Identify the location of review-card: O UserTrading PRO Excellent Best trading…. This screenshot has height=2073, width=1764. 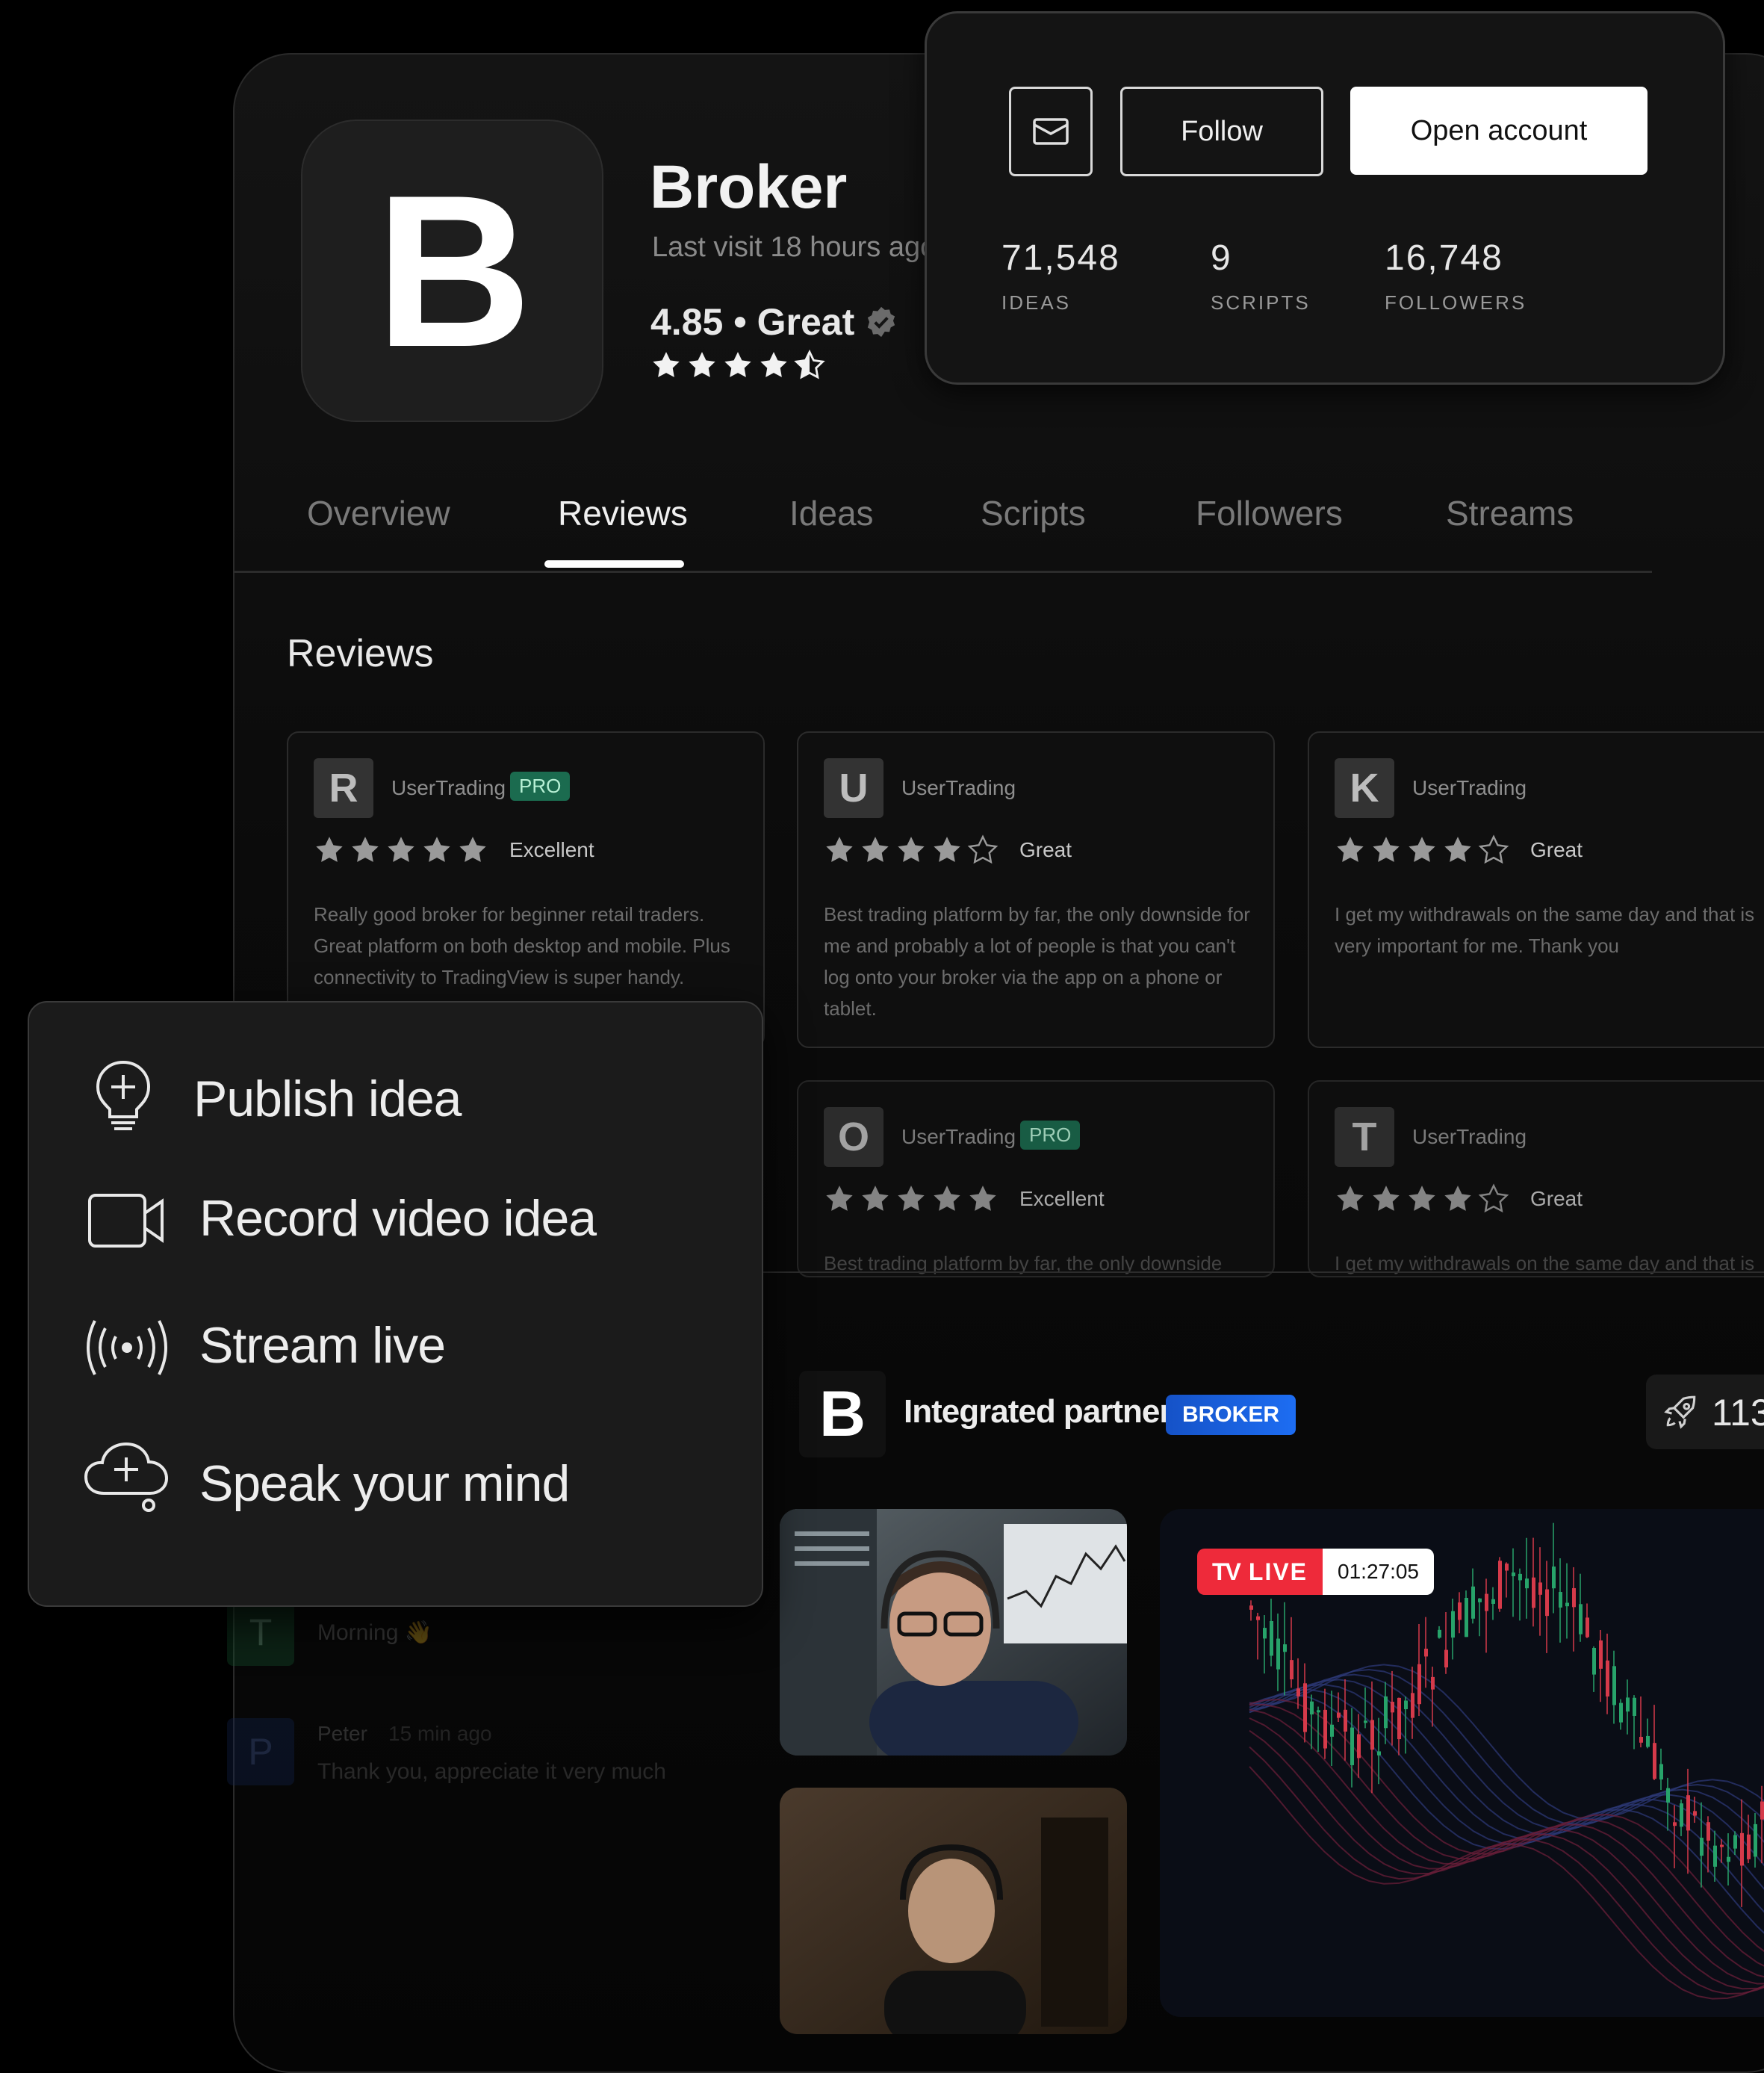
(1036, 1178).